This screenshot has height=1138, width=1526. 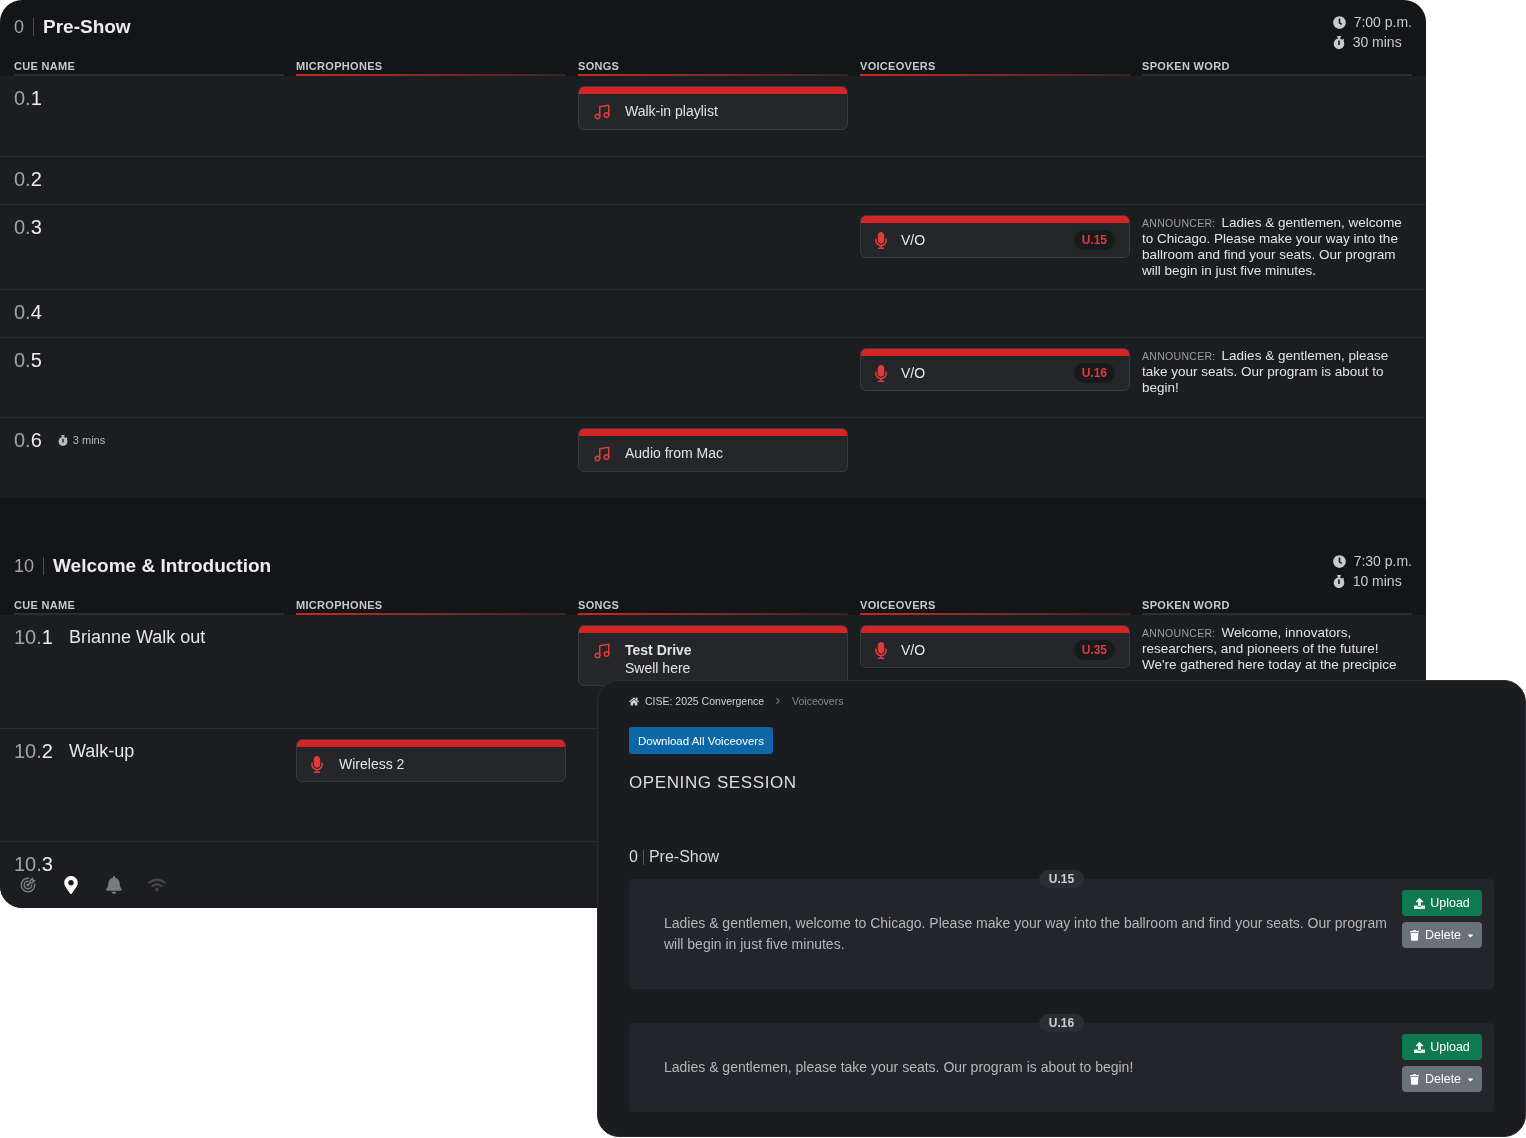 I want to click on cue-number: 0.5, so click(x=28, y=360).